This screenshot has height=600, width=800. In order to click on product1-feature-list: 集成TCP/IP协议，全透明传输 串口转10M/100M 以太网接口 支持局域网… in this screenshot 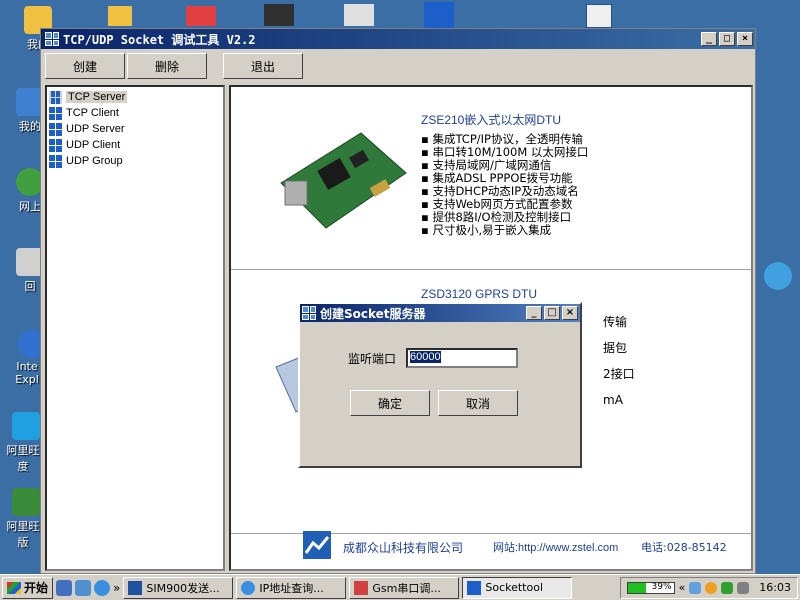, I will do `click(504, 185)`.